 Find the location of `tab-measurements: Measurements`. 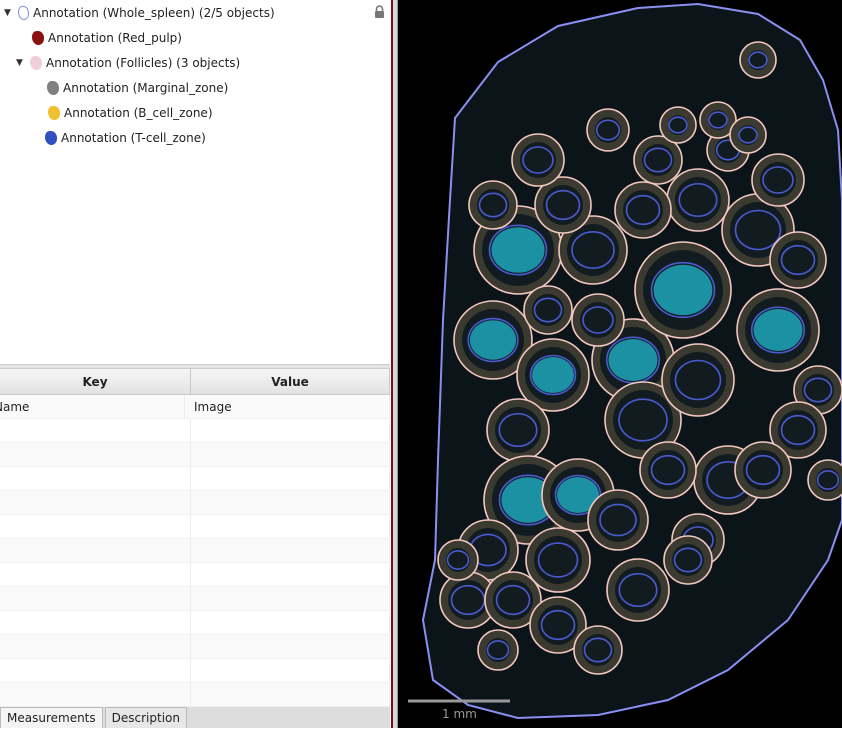

tab-measurements: Measurements is located at coordinates (51, 717).